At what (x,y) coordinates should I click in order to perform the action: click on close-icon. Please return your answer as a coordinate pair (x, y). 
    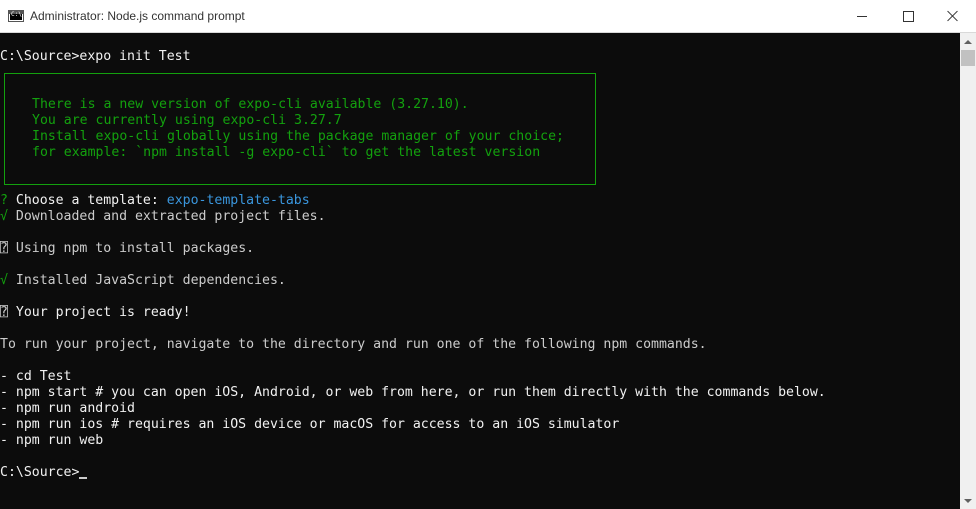
    Looking at the image, I should click on (953, 16).